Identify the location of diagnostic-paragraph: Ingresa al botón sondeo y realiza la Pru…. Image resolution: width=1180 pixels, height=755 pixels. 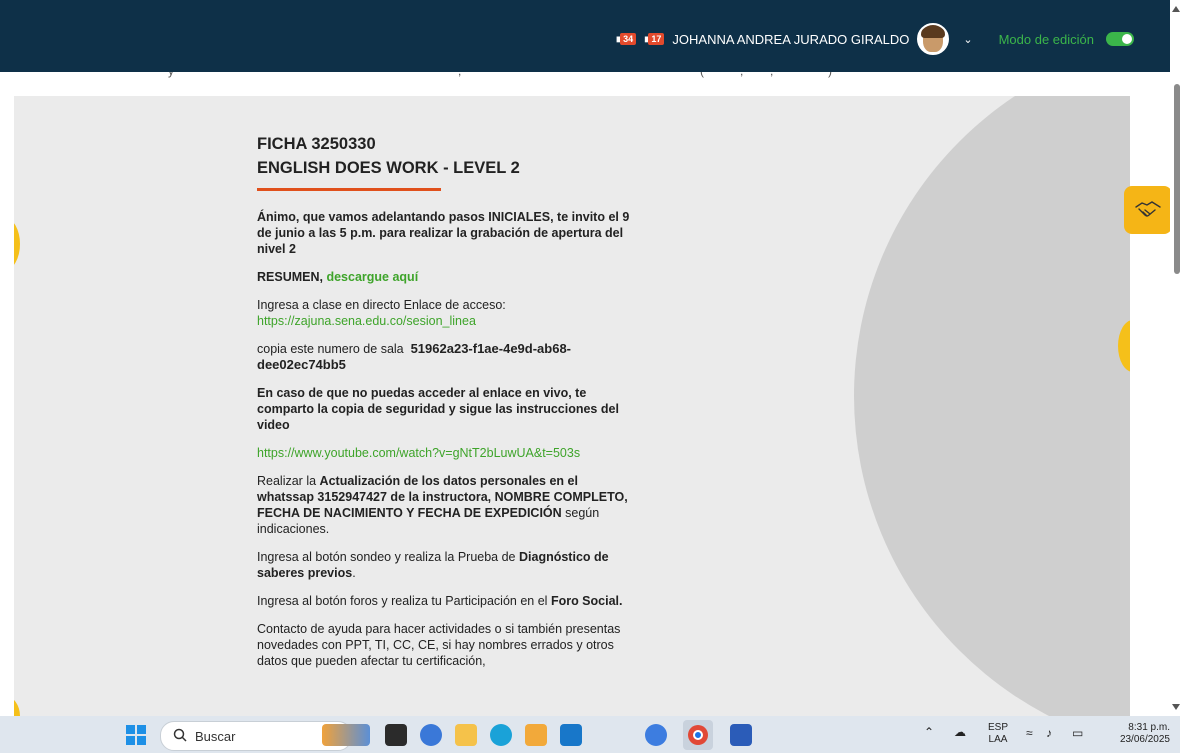
(447, 565).